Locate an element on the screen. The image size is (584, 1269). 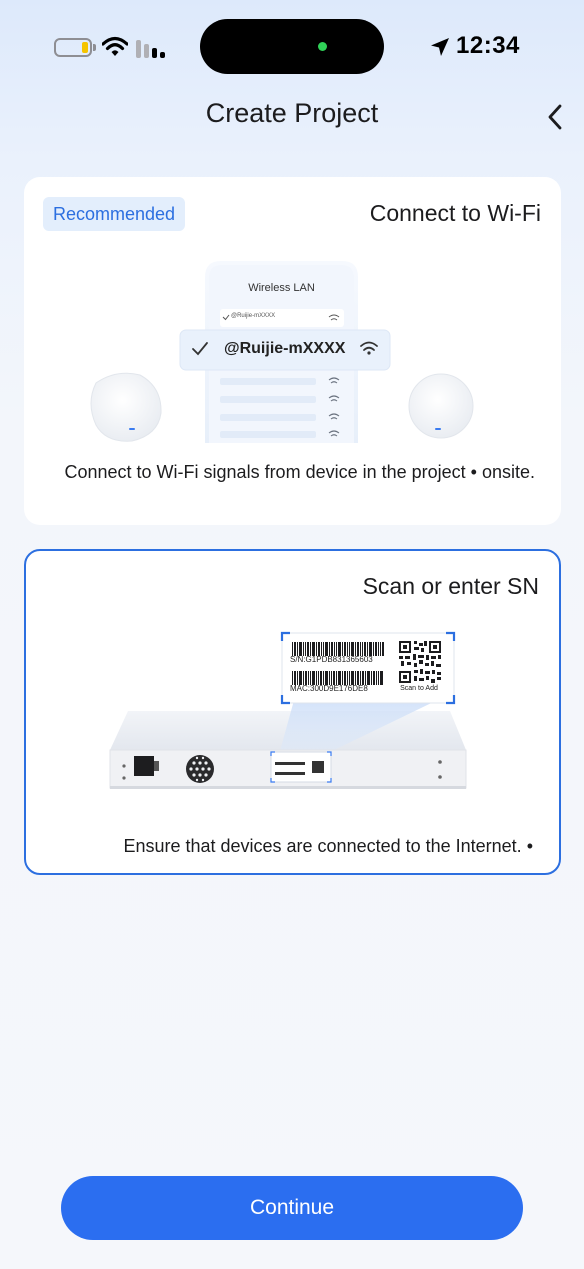
location-arrow-icon is located at coordinates (440, 47).